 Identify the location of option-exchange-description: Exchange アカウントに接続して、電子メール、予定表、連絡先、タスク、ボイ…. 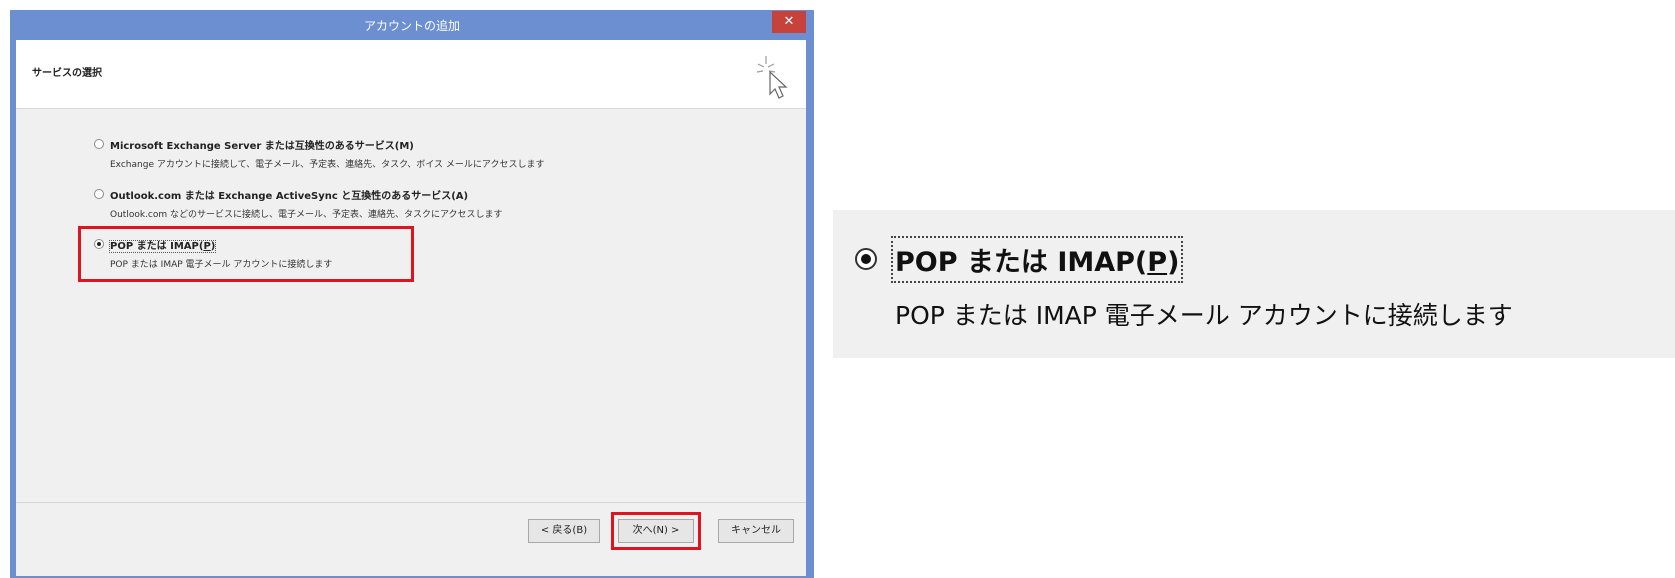
(327, 165).